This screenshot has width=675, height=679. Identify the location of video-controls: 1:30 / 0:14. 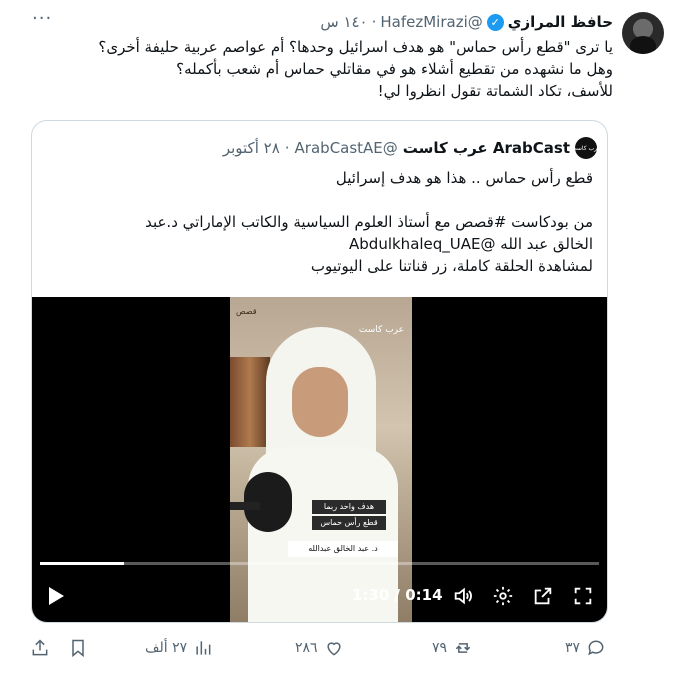
(319, 597).